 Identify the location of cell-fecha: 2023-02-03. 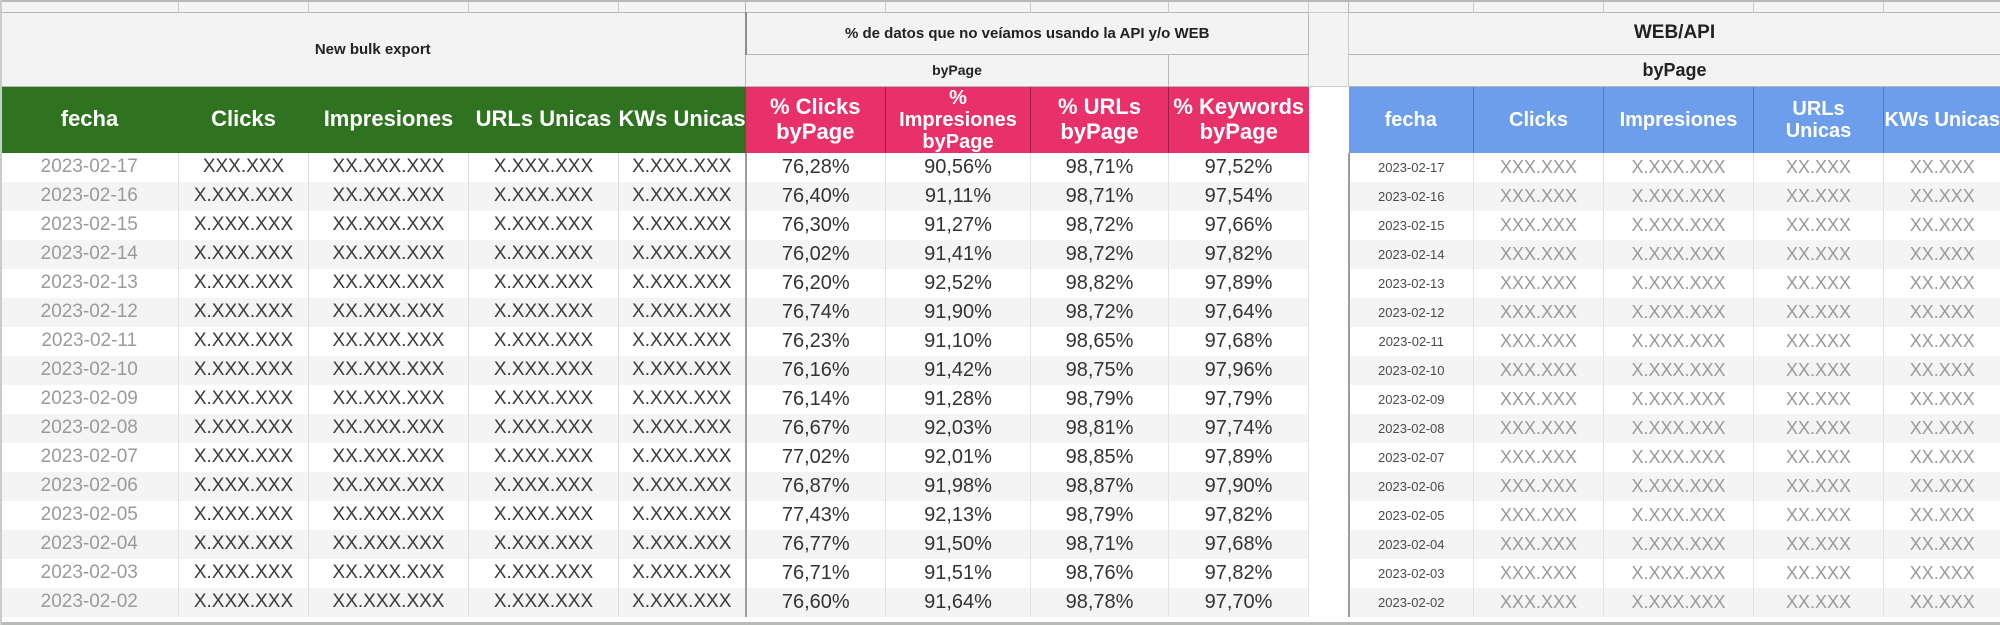
(89, 573).